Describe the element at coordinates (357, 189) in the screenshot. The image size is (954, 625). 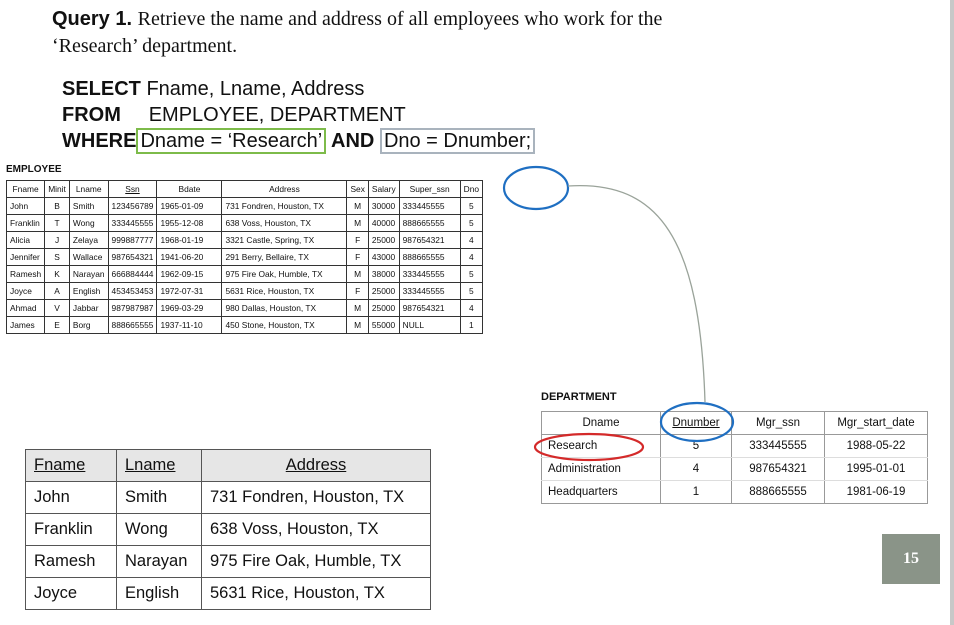
I see `employee-header: Sex` at that location.